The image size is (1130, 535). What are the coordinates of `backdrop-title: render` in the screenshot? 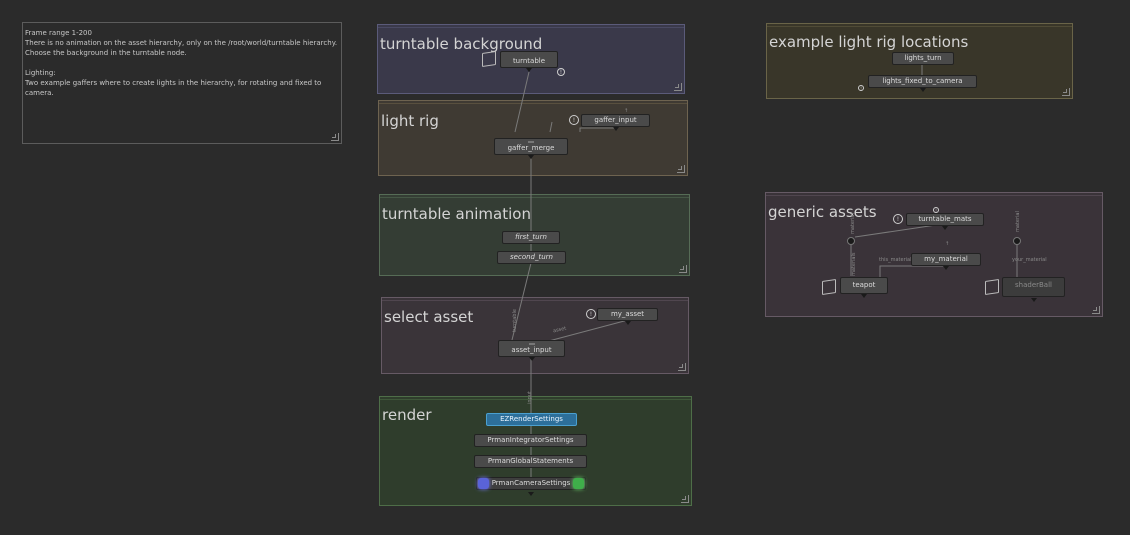 It's located at (407, 415).